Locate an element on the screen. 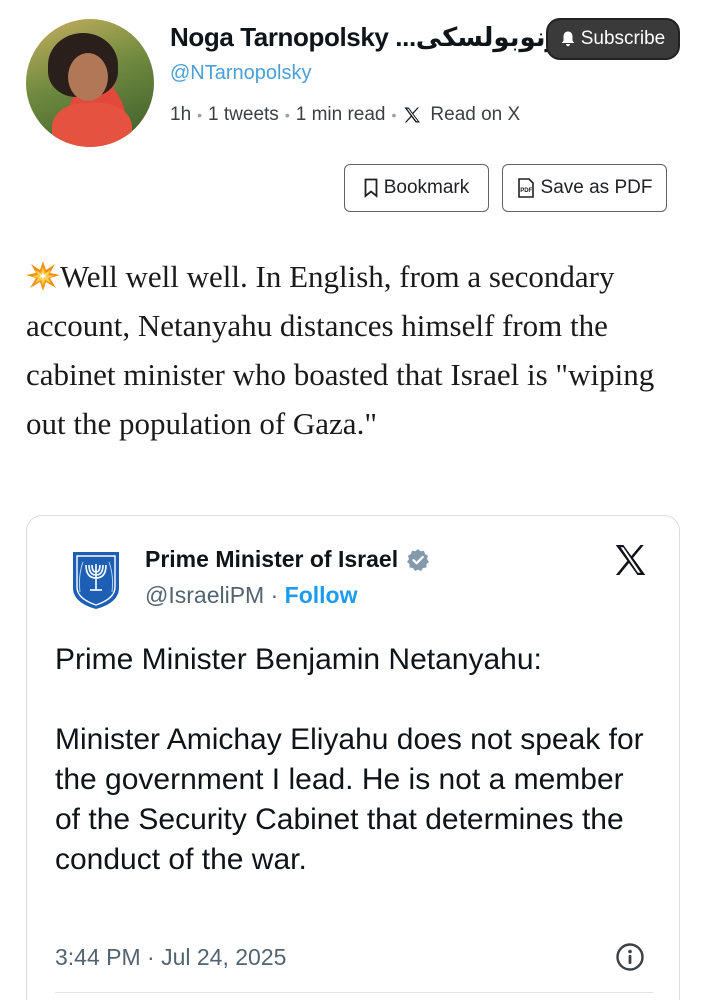  meta-age: 1h is located at coordinates (181, 114).